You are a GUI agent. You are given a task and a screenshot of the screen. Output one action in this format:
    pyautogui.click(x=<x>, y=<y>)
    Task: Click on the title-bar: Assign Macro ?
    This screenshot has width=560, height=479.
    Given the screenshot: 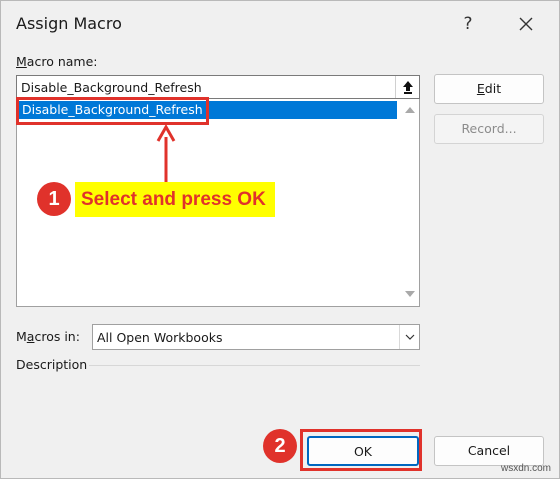 What is the action you would take?
    pyautogui.click(x=280, y=24)
    